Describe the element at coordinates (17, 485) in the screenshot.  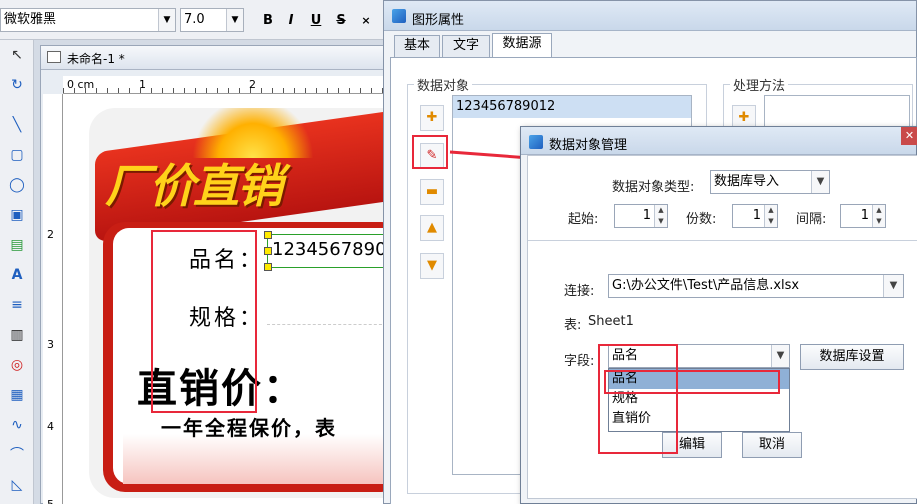
I see `polygon-tool-icon: ◺` at that location.